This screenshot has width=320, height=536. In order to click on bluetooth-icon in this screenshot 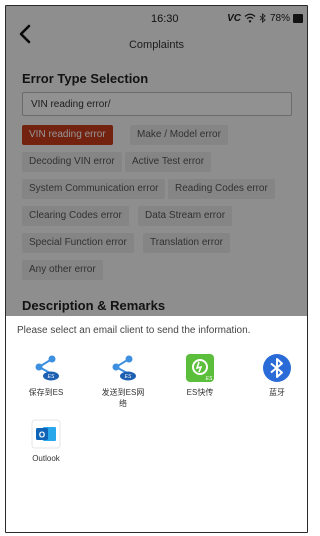, I will do `click(277, 368)`.